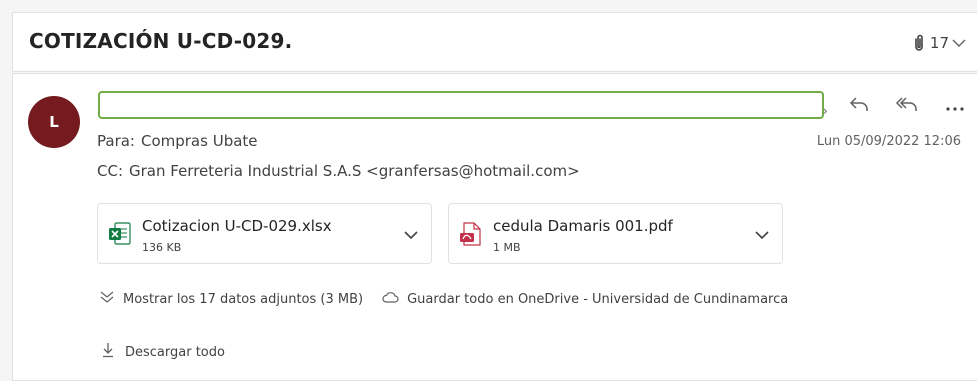 This screenshot has height=381, width=977. I want to click on reply-icon, so click(859, 106).